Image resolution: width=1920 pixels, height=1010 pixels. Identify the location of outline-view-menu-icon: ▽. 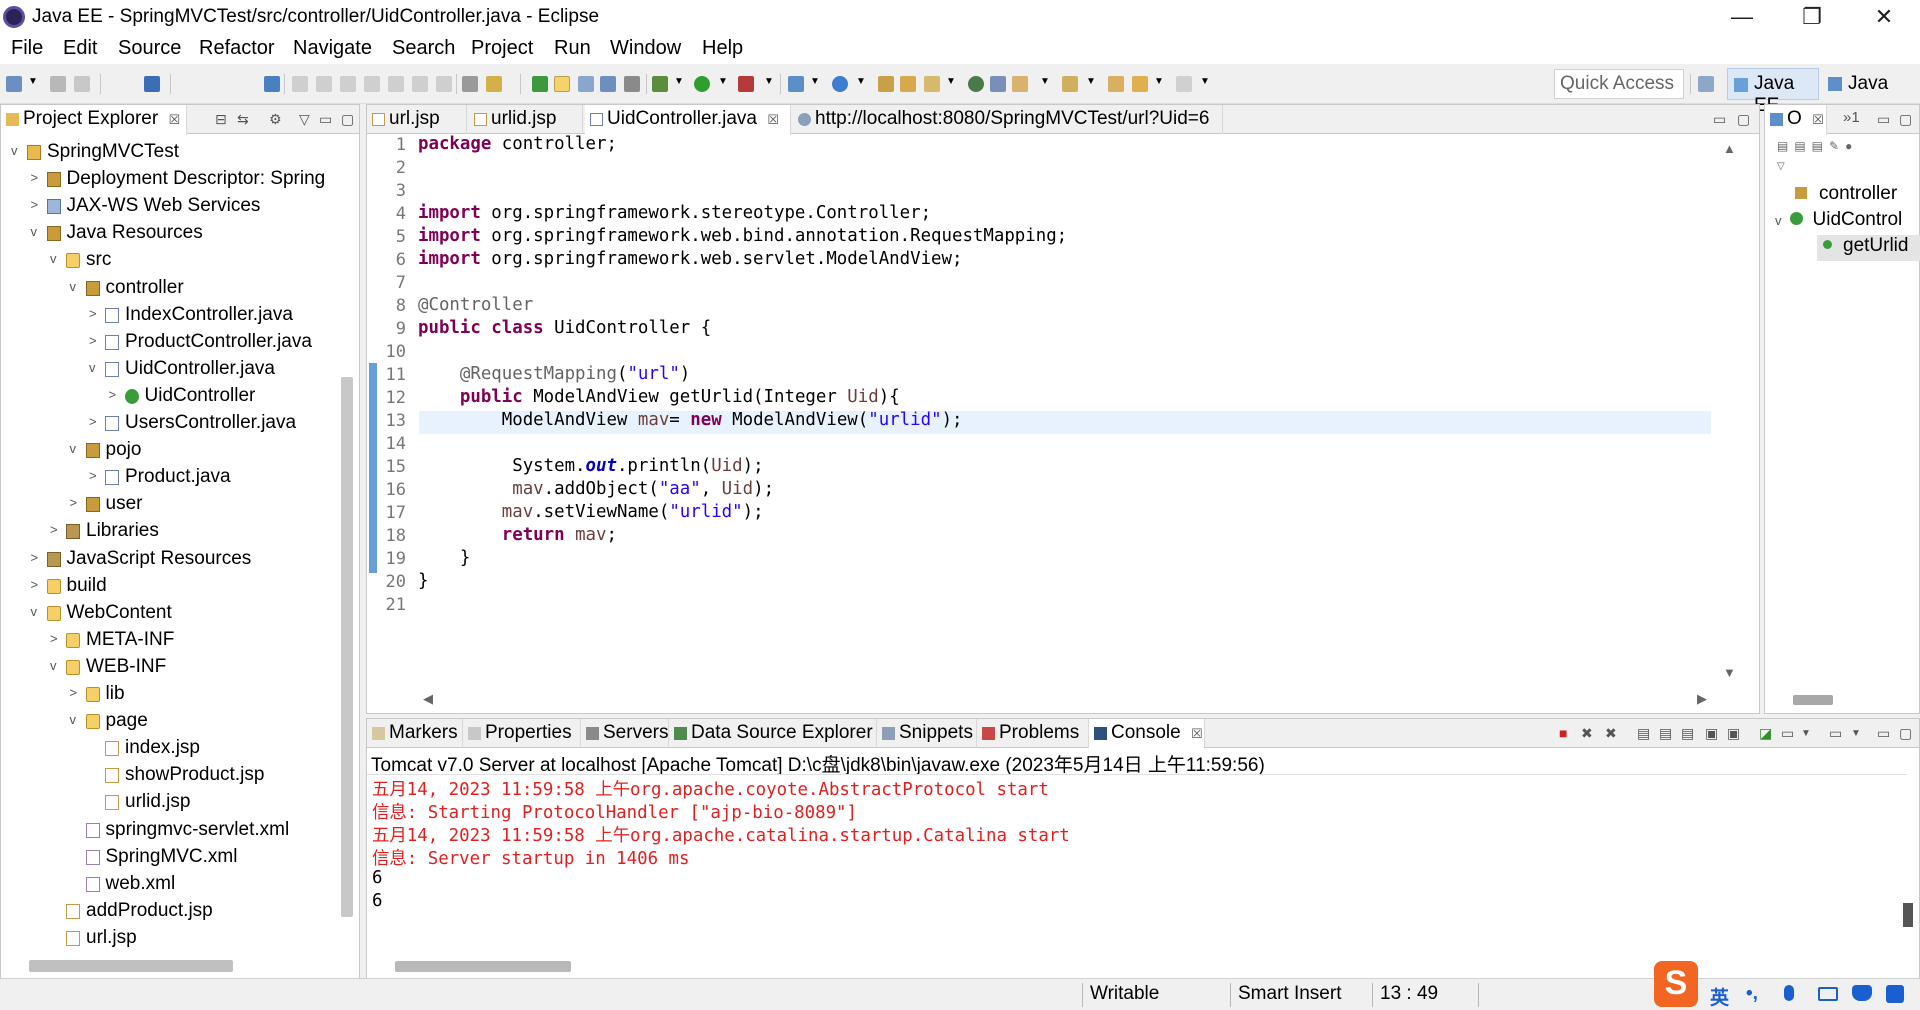
(1781, 166).